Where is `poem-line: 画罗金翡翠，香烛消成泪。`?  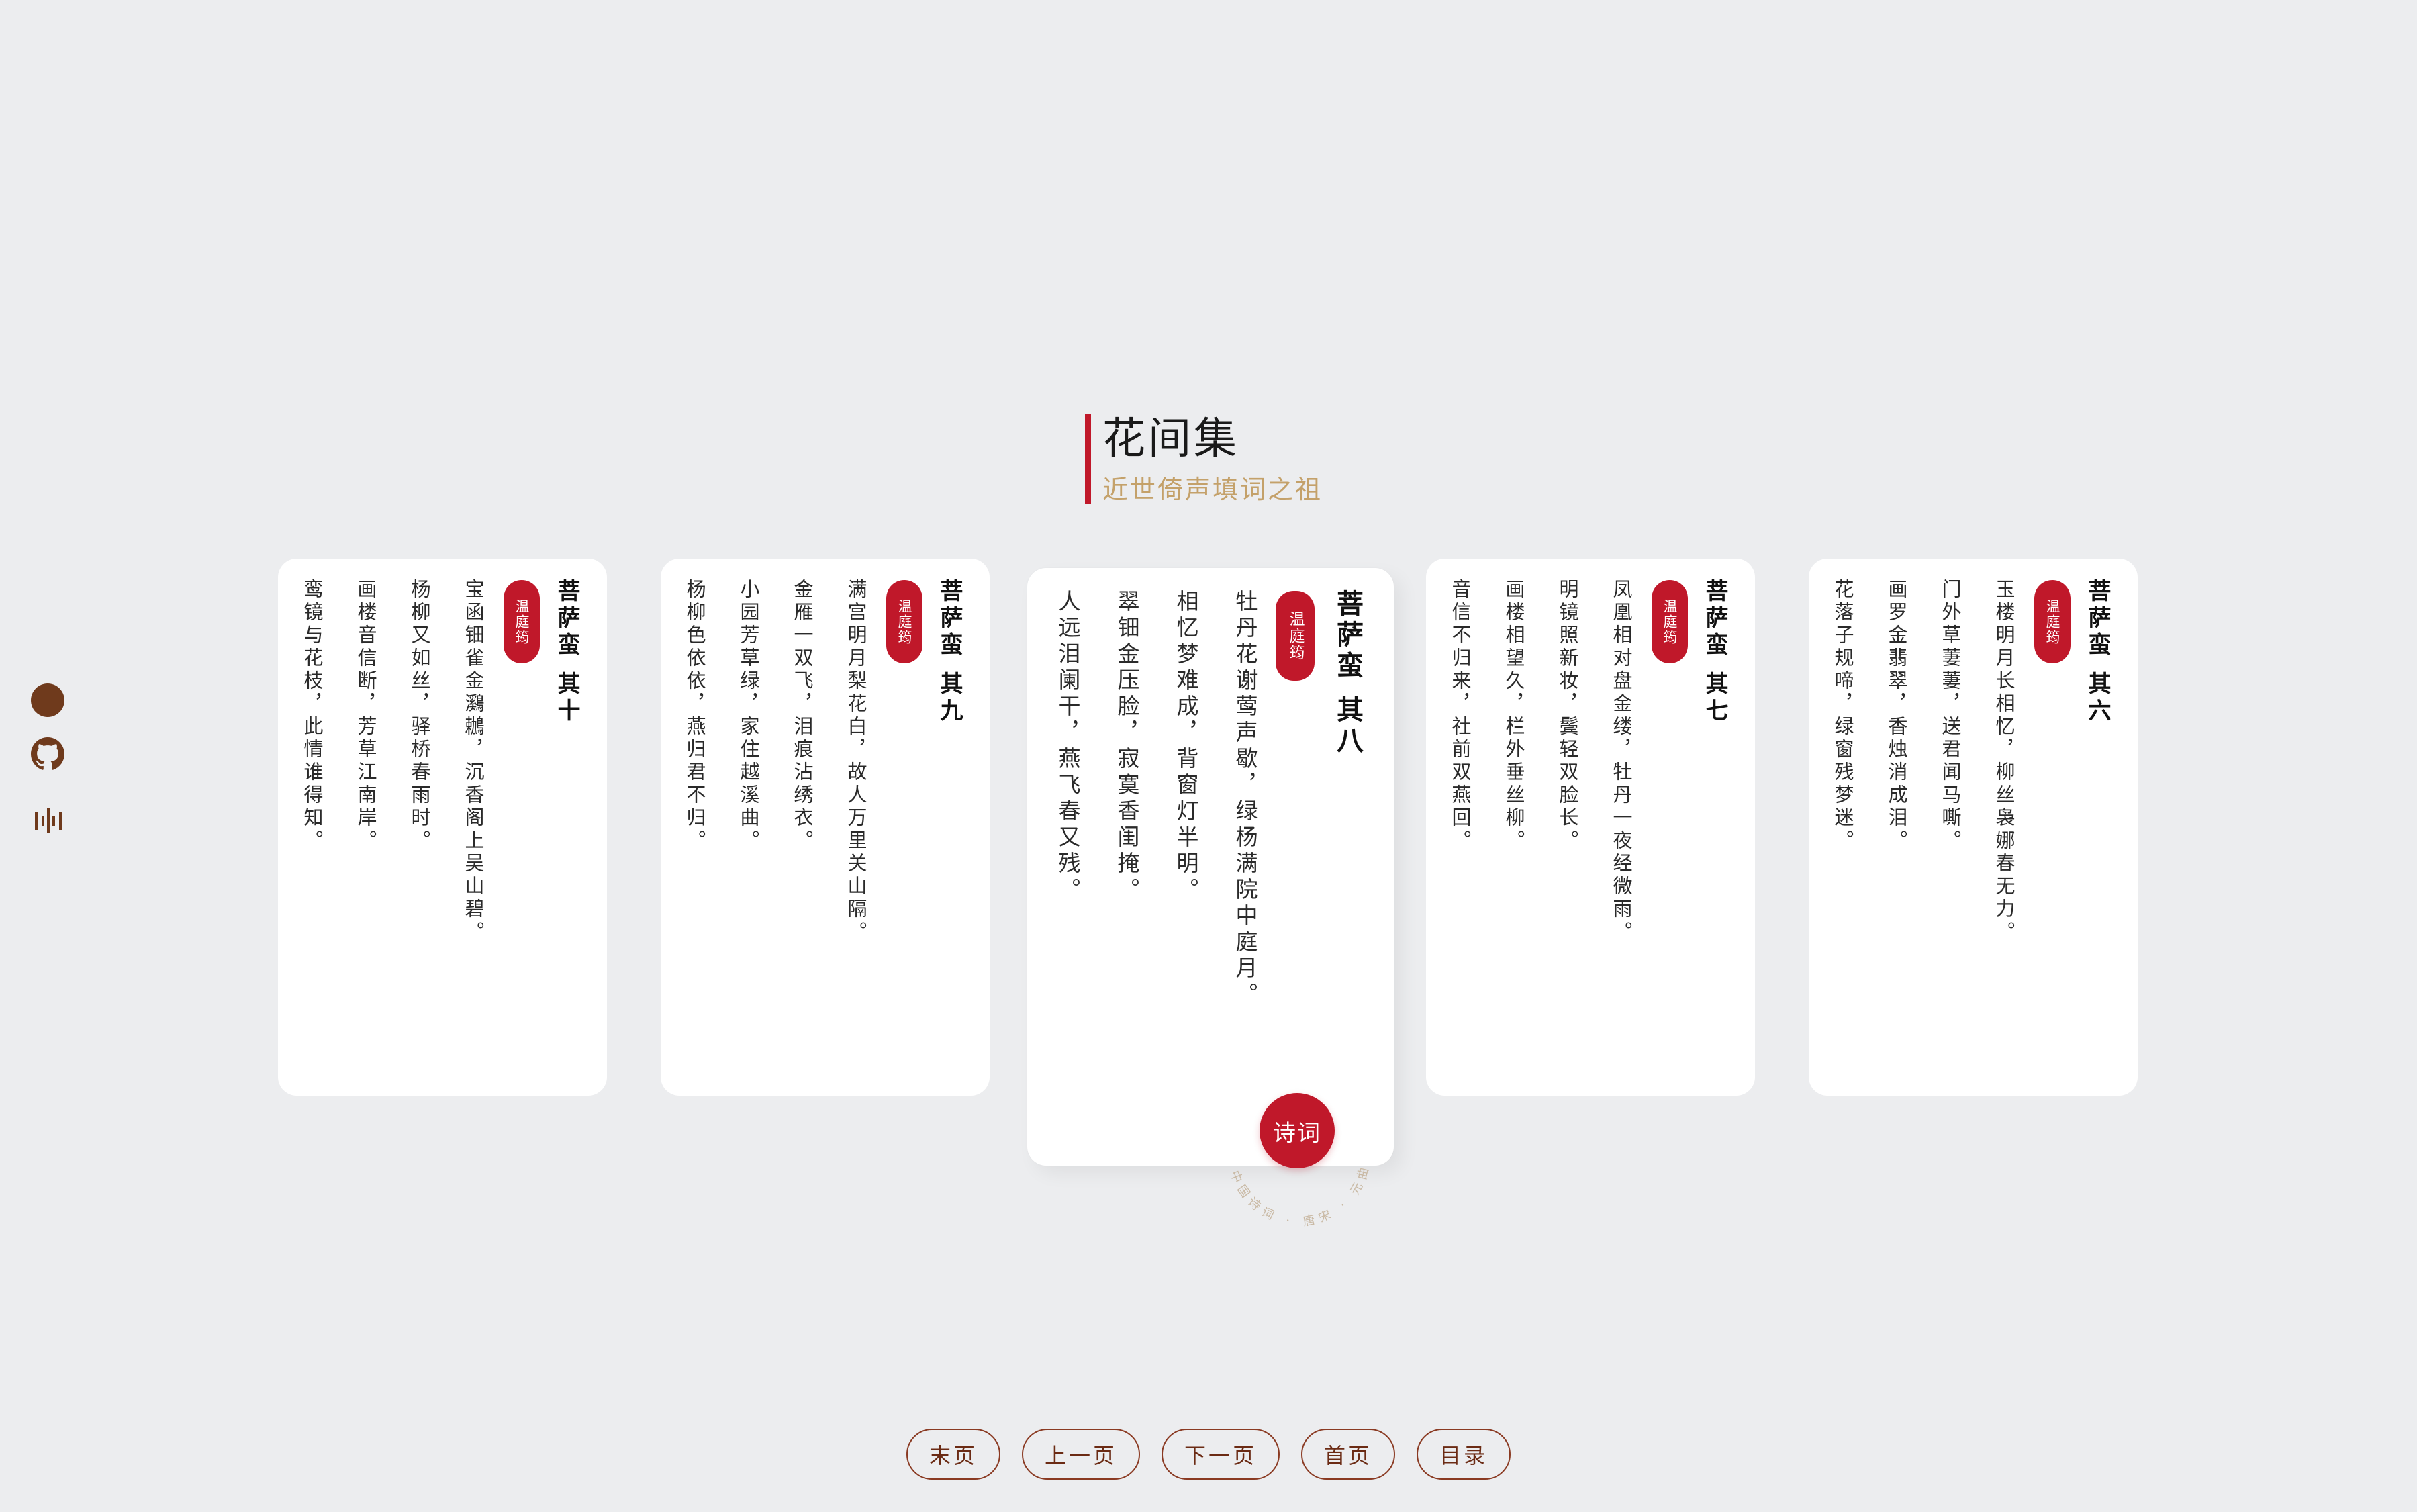
poem-line: 画罗金翡翠，香烛消成泪。 is located at coordinates (1897, 716).